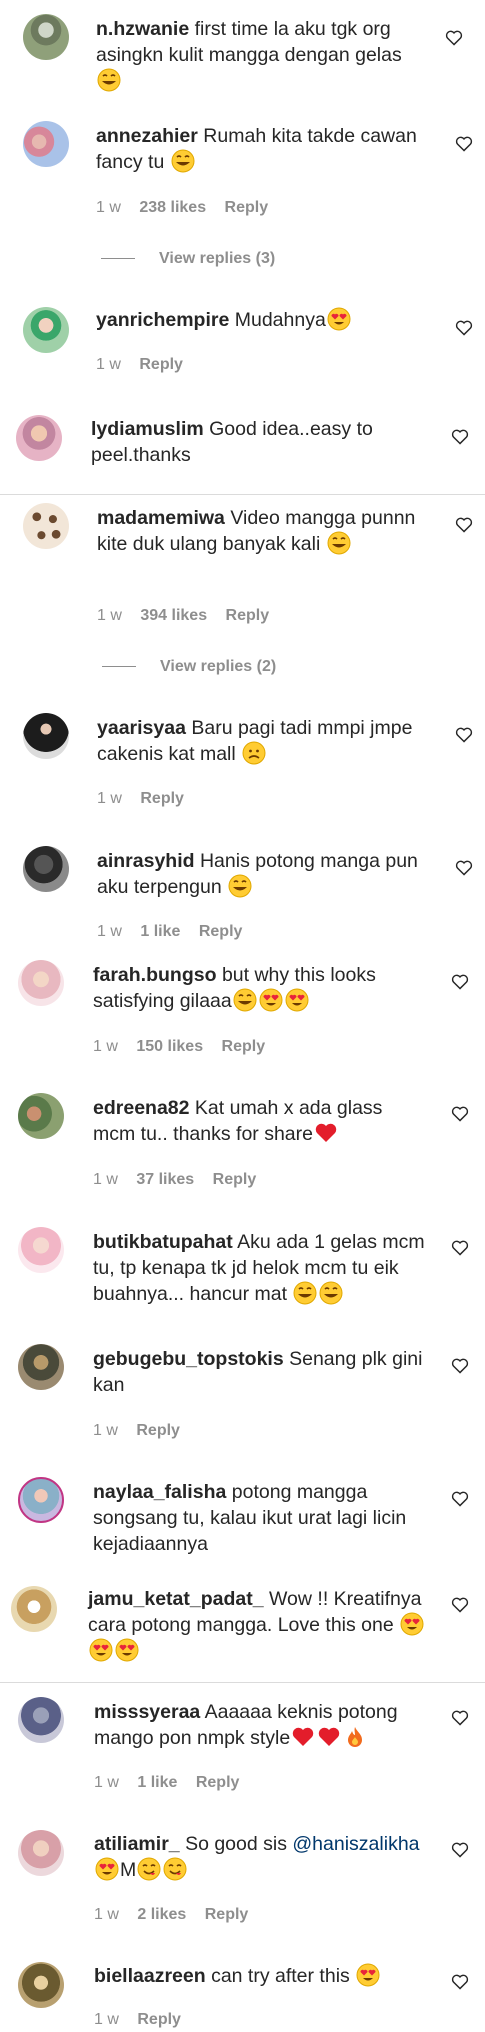  Describe the element at coordinates (149, 1869) in the screenshot. I see `savoring-emoji-icon` at that location.